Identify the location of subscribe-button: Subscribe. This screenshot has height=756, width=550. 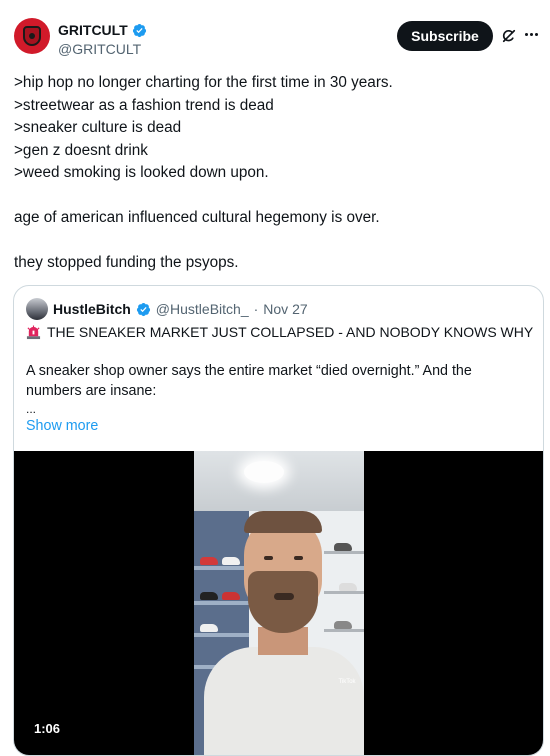
(445, 36).